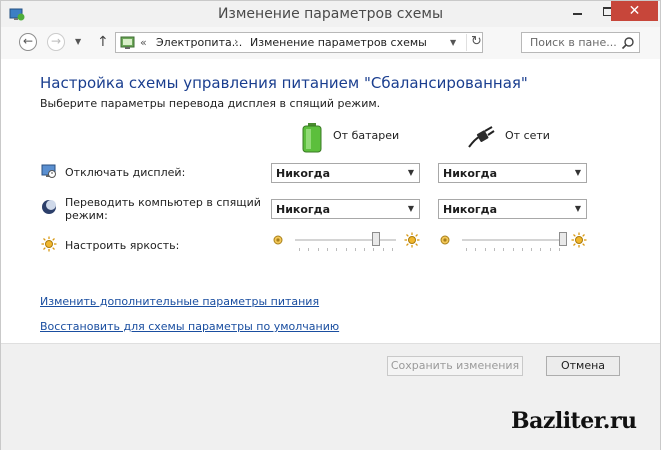  I want to click on refresh-icon: ↻, so click(474, 42).